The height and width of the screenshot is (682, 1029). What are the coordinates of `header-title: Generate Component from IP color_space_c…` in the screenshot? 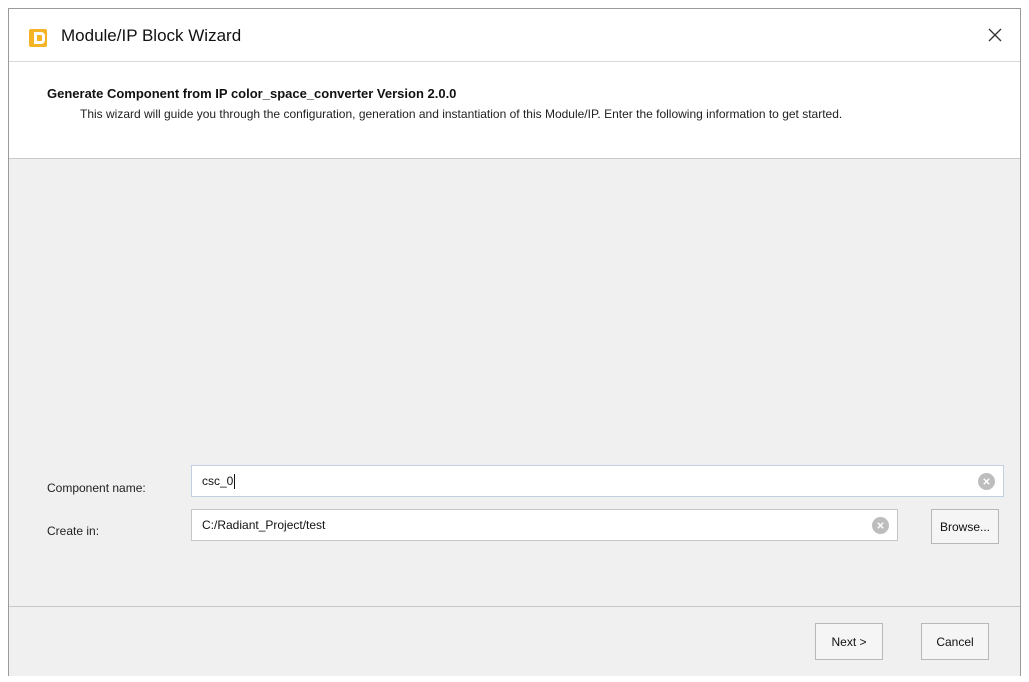 It's located at (252, 93).